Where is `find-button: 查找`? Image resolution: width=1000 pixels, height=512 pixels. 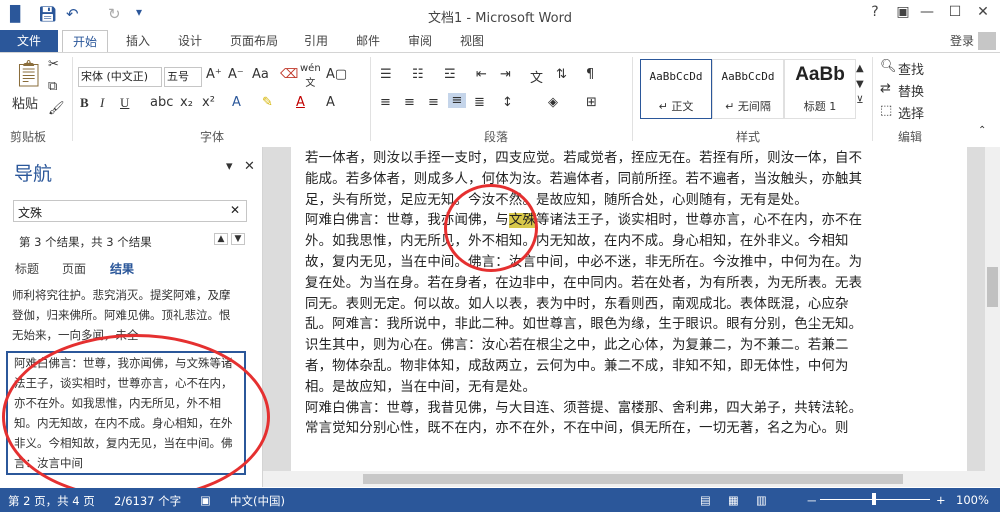
find-button: 查找 is located at coordinates (911, 68).